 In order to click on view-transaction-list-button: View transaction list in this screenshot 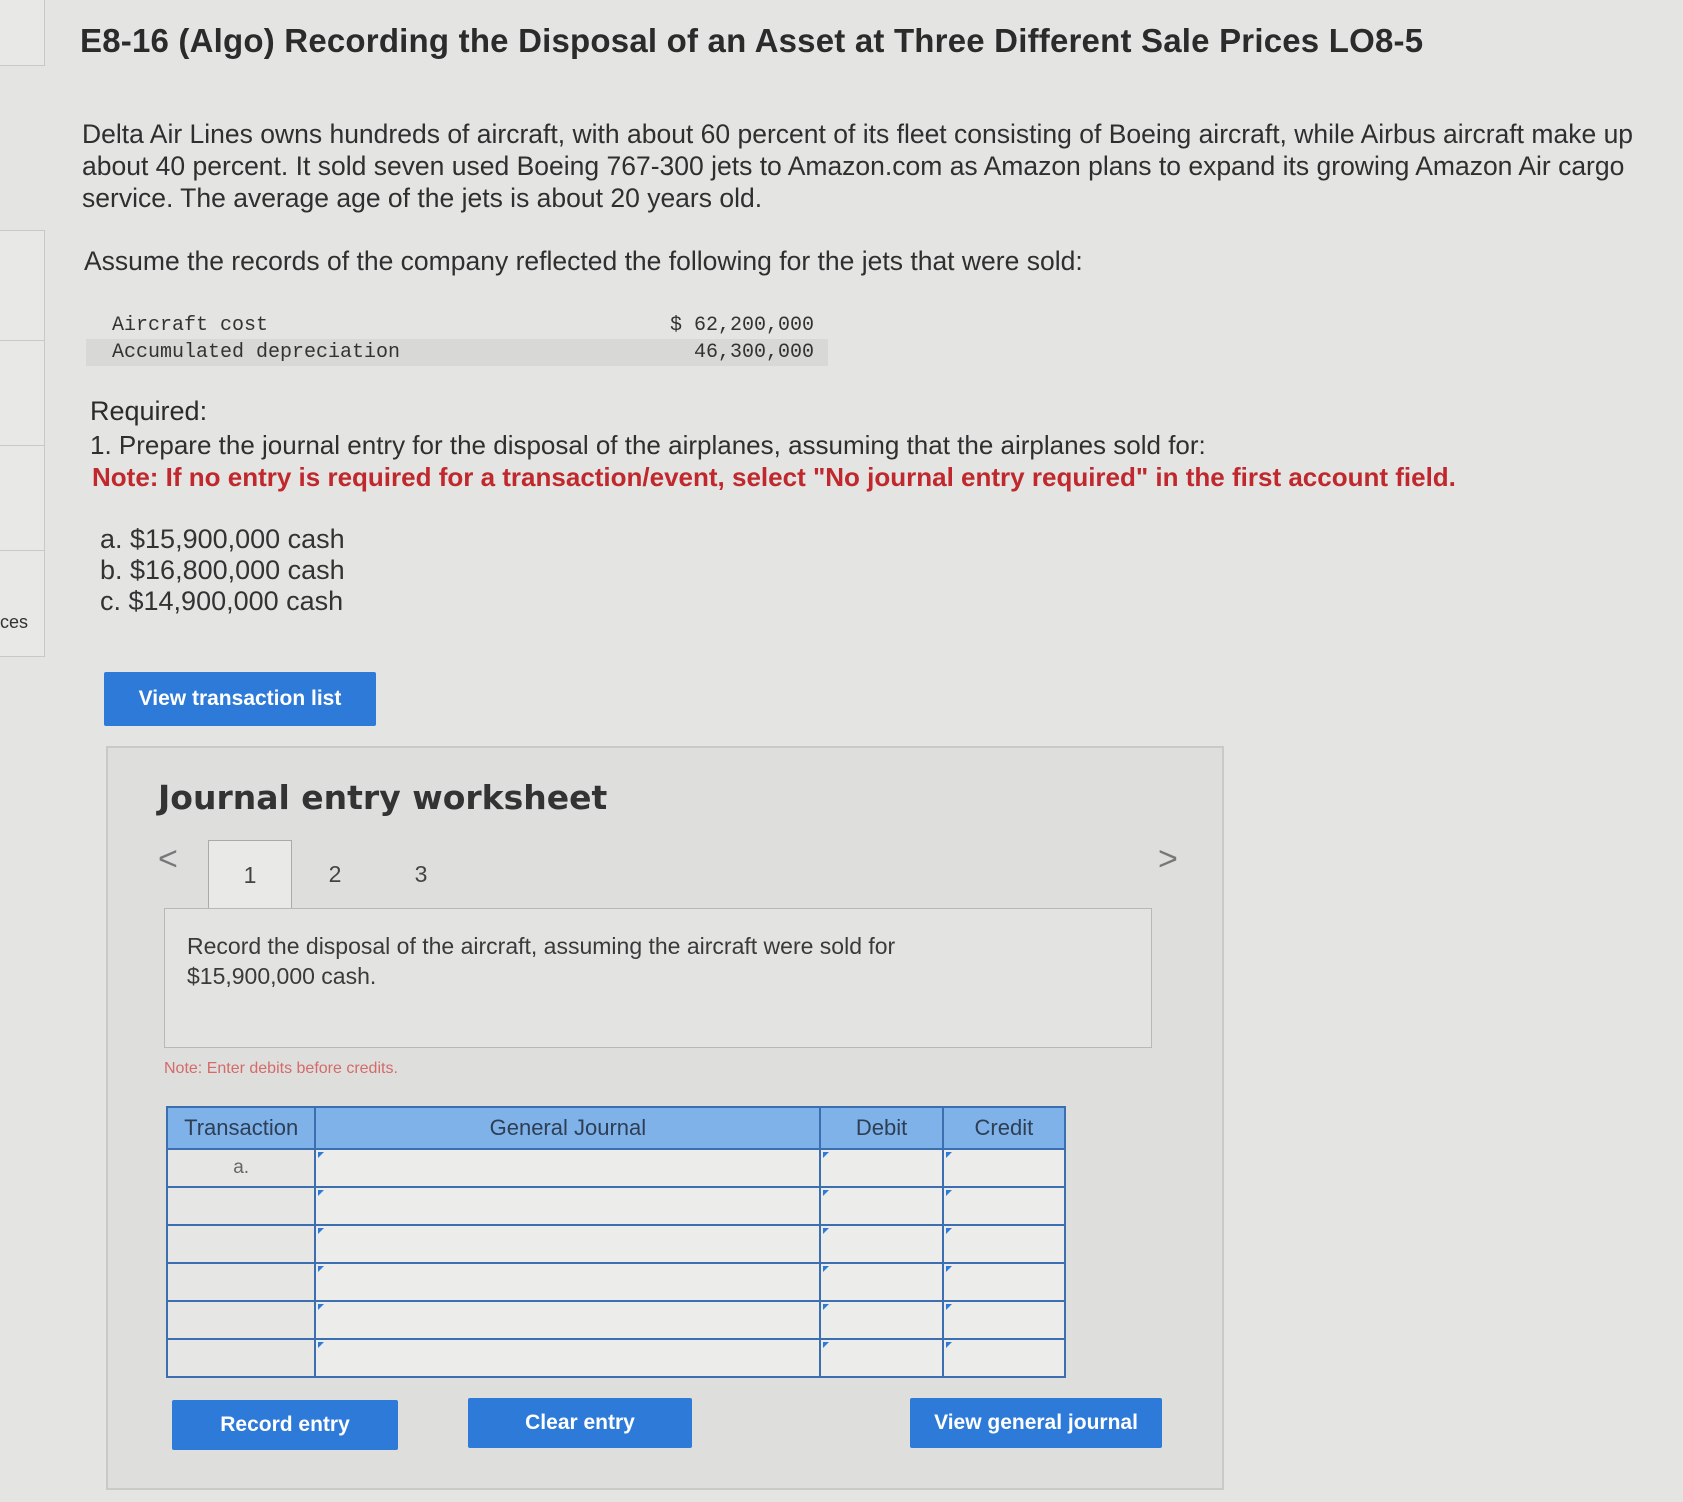, I will do `click(240, 699)`.